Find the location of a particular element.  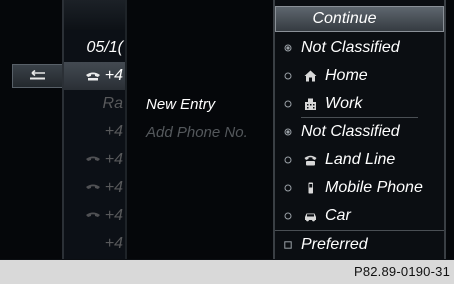

back-arrow-icon is located at coordinates (37, 75).